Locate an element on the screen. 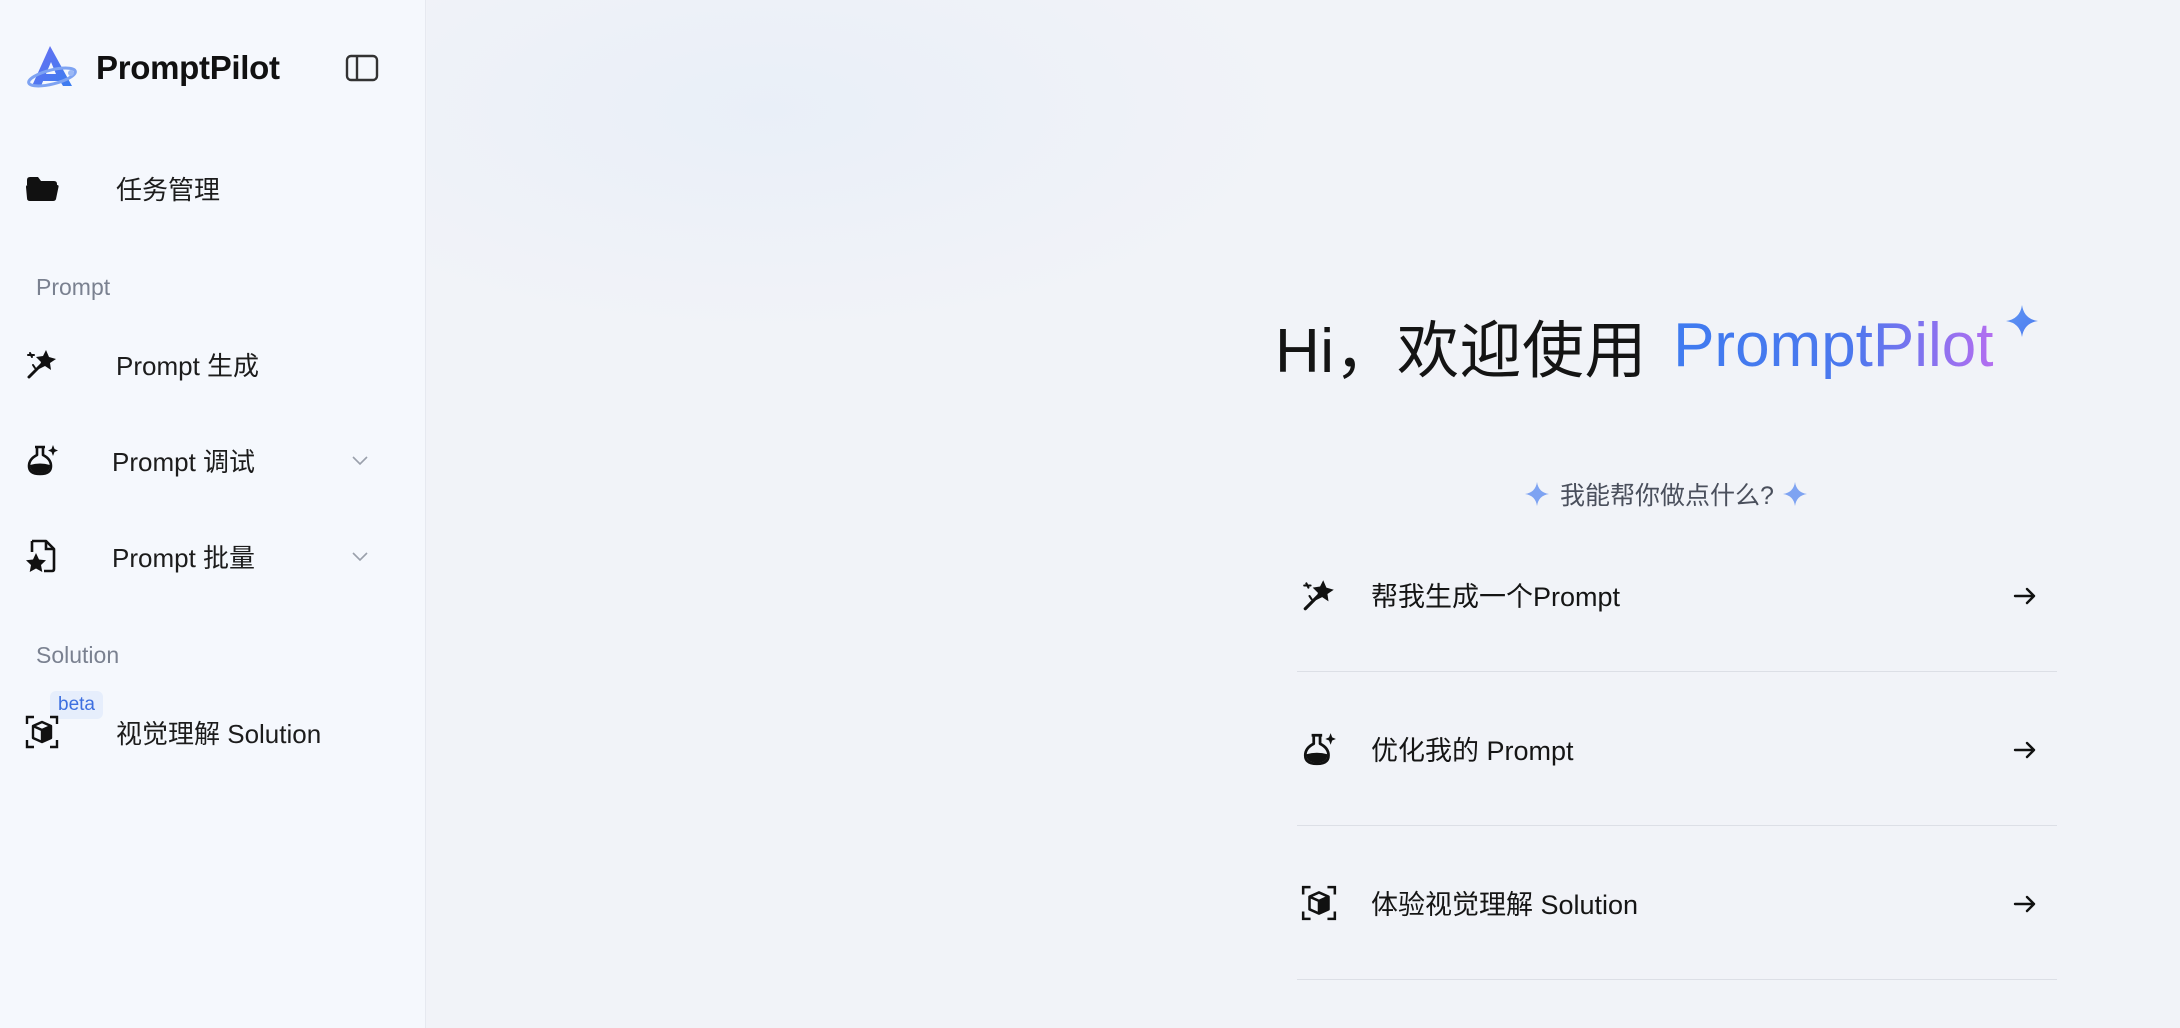 This screenshot has width=2180, height=1028. action-label: 帮我生成一个Prompt is located at coordinates (1496, 597).